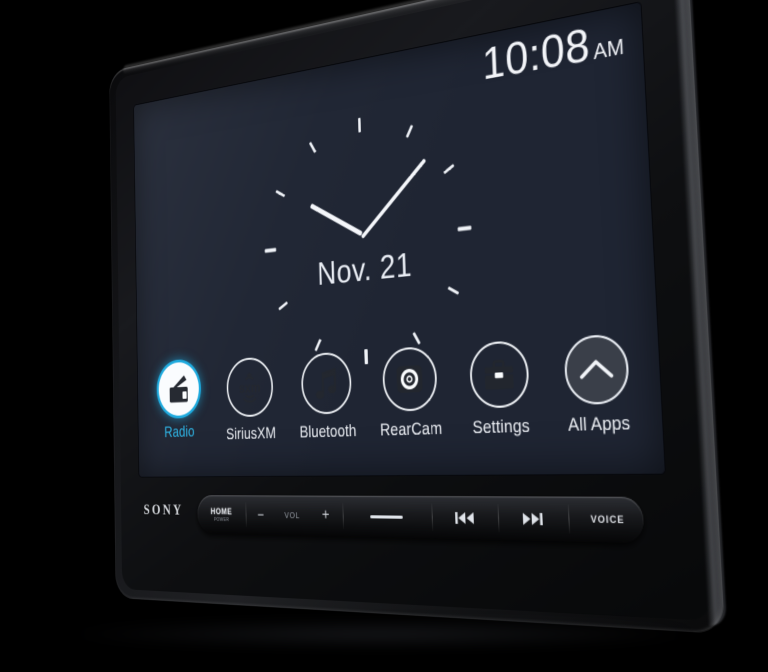  I want to click on app-bluetooth: Bluetooth, so click(327, 396).